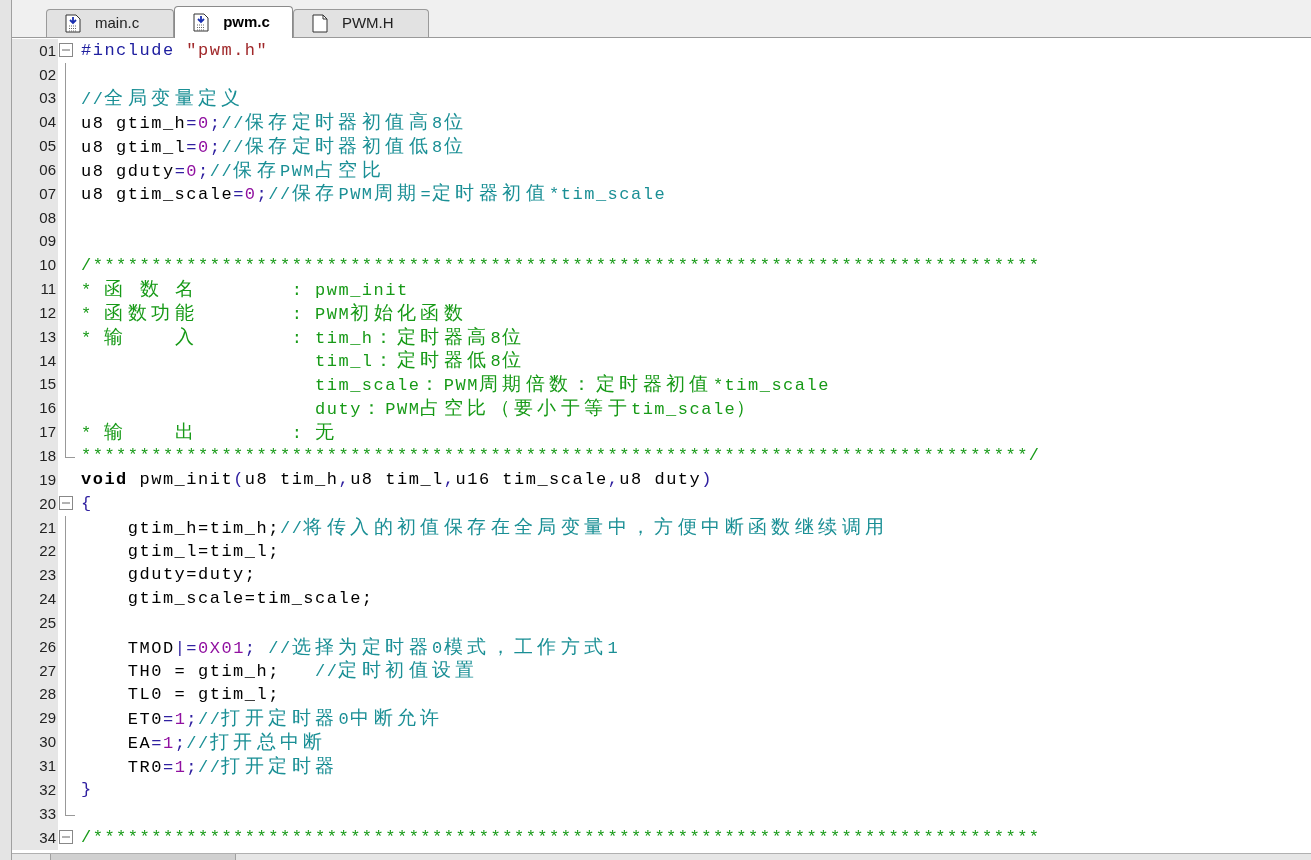 The width and height of the screenshot is (1311, 860). I want to click on line-number: 19, so click(47, 479).